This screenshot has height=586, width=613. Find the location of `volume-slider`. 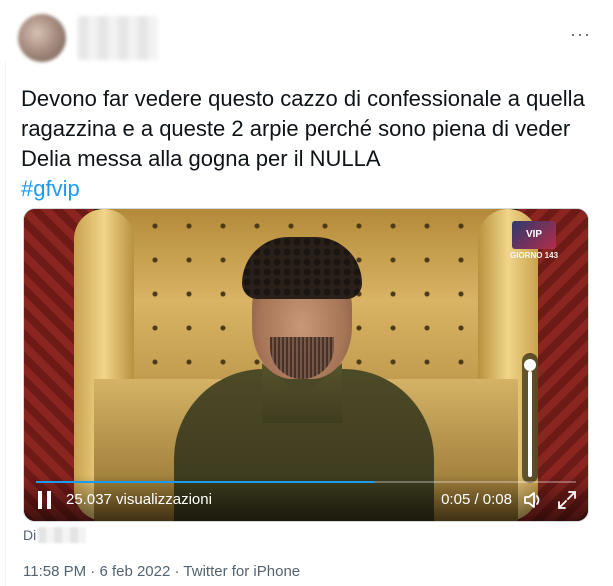

volume-slider is located at coordinates (530, 418).